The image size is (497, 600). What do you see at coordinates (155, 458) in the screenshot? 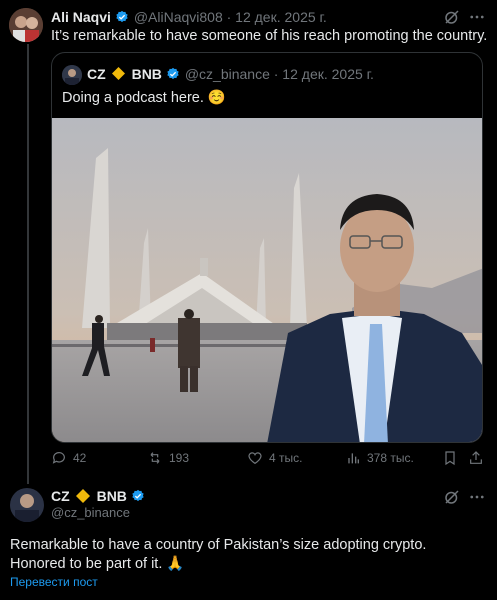
I see `repost-icon` at bounding box center [155, 458].